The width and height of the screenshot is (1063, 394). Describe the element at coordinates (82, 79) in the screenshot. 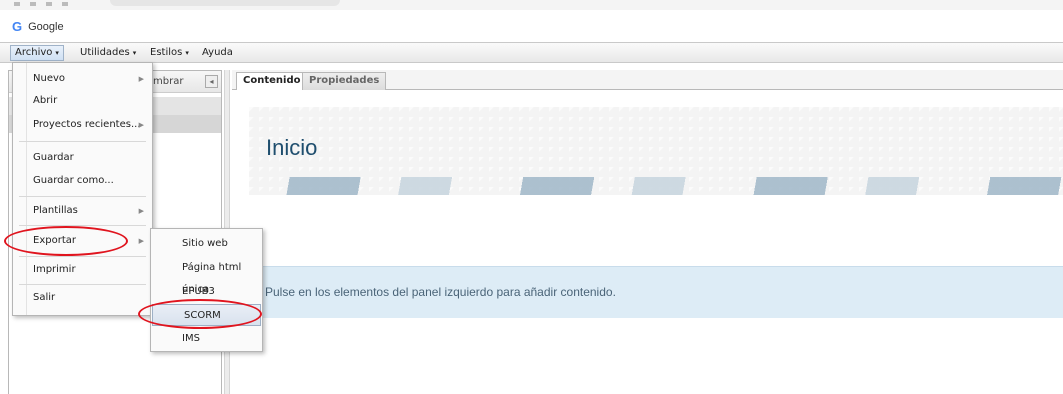

I see `menu-item-nuevo: Nuevo ▶` at that location.